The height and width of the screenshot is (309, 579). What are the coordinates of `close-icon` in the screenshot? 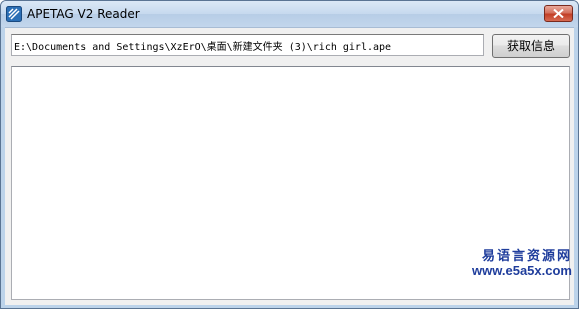 It's located at (558, 13).